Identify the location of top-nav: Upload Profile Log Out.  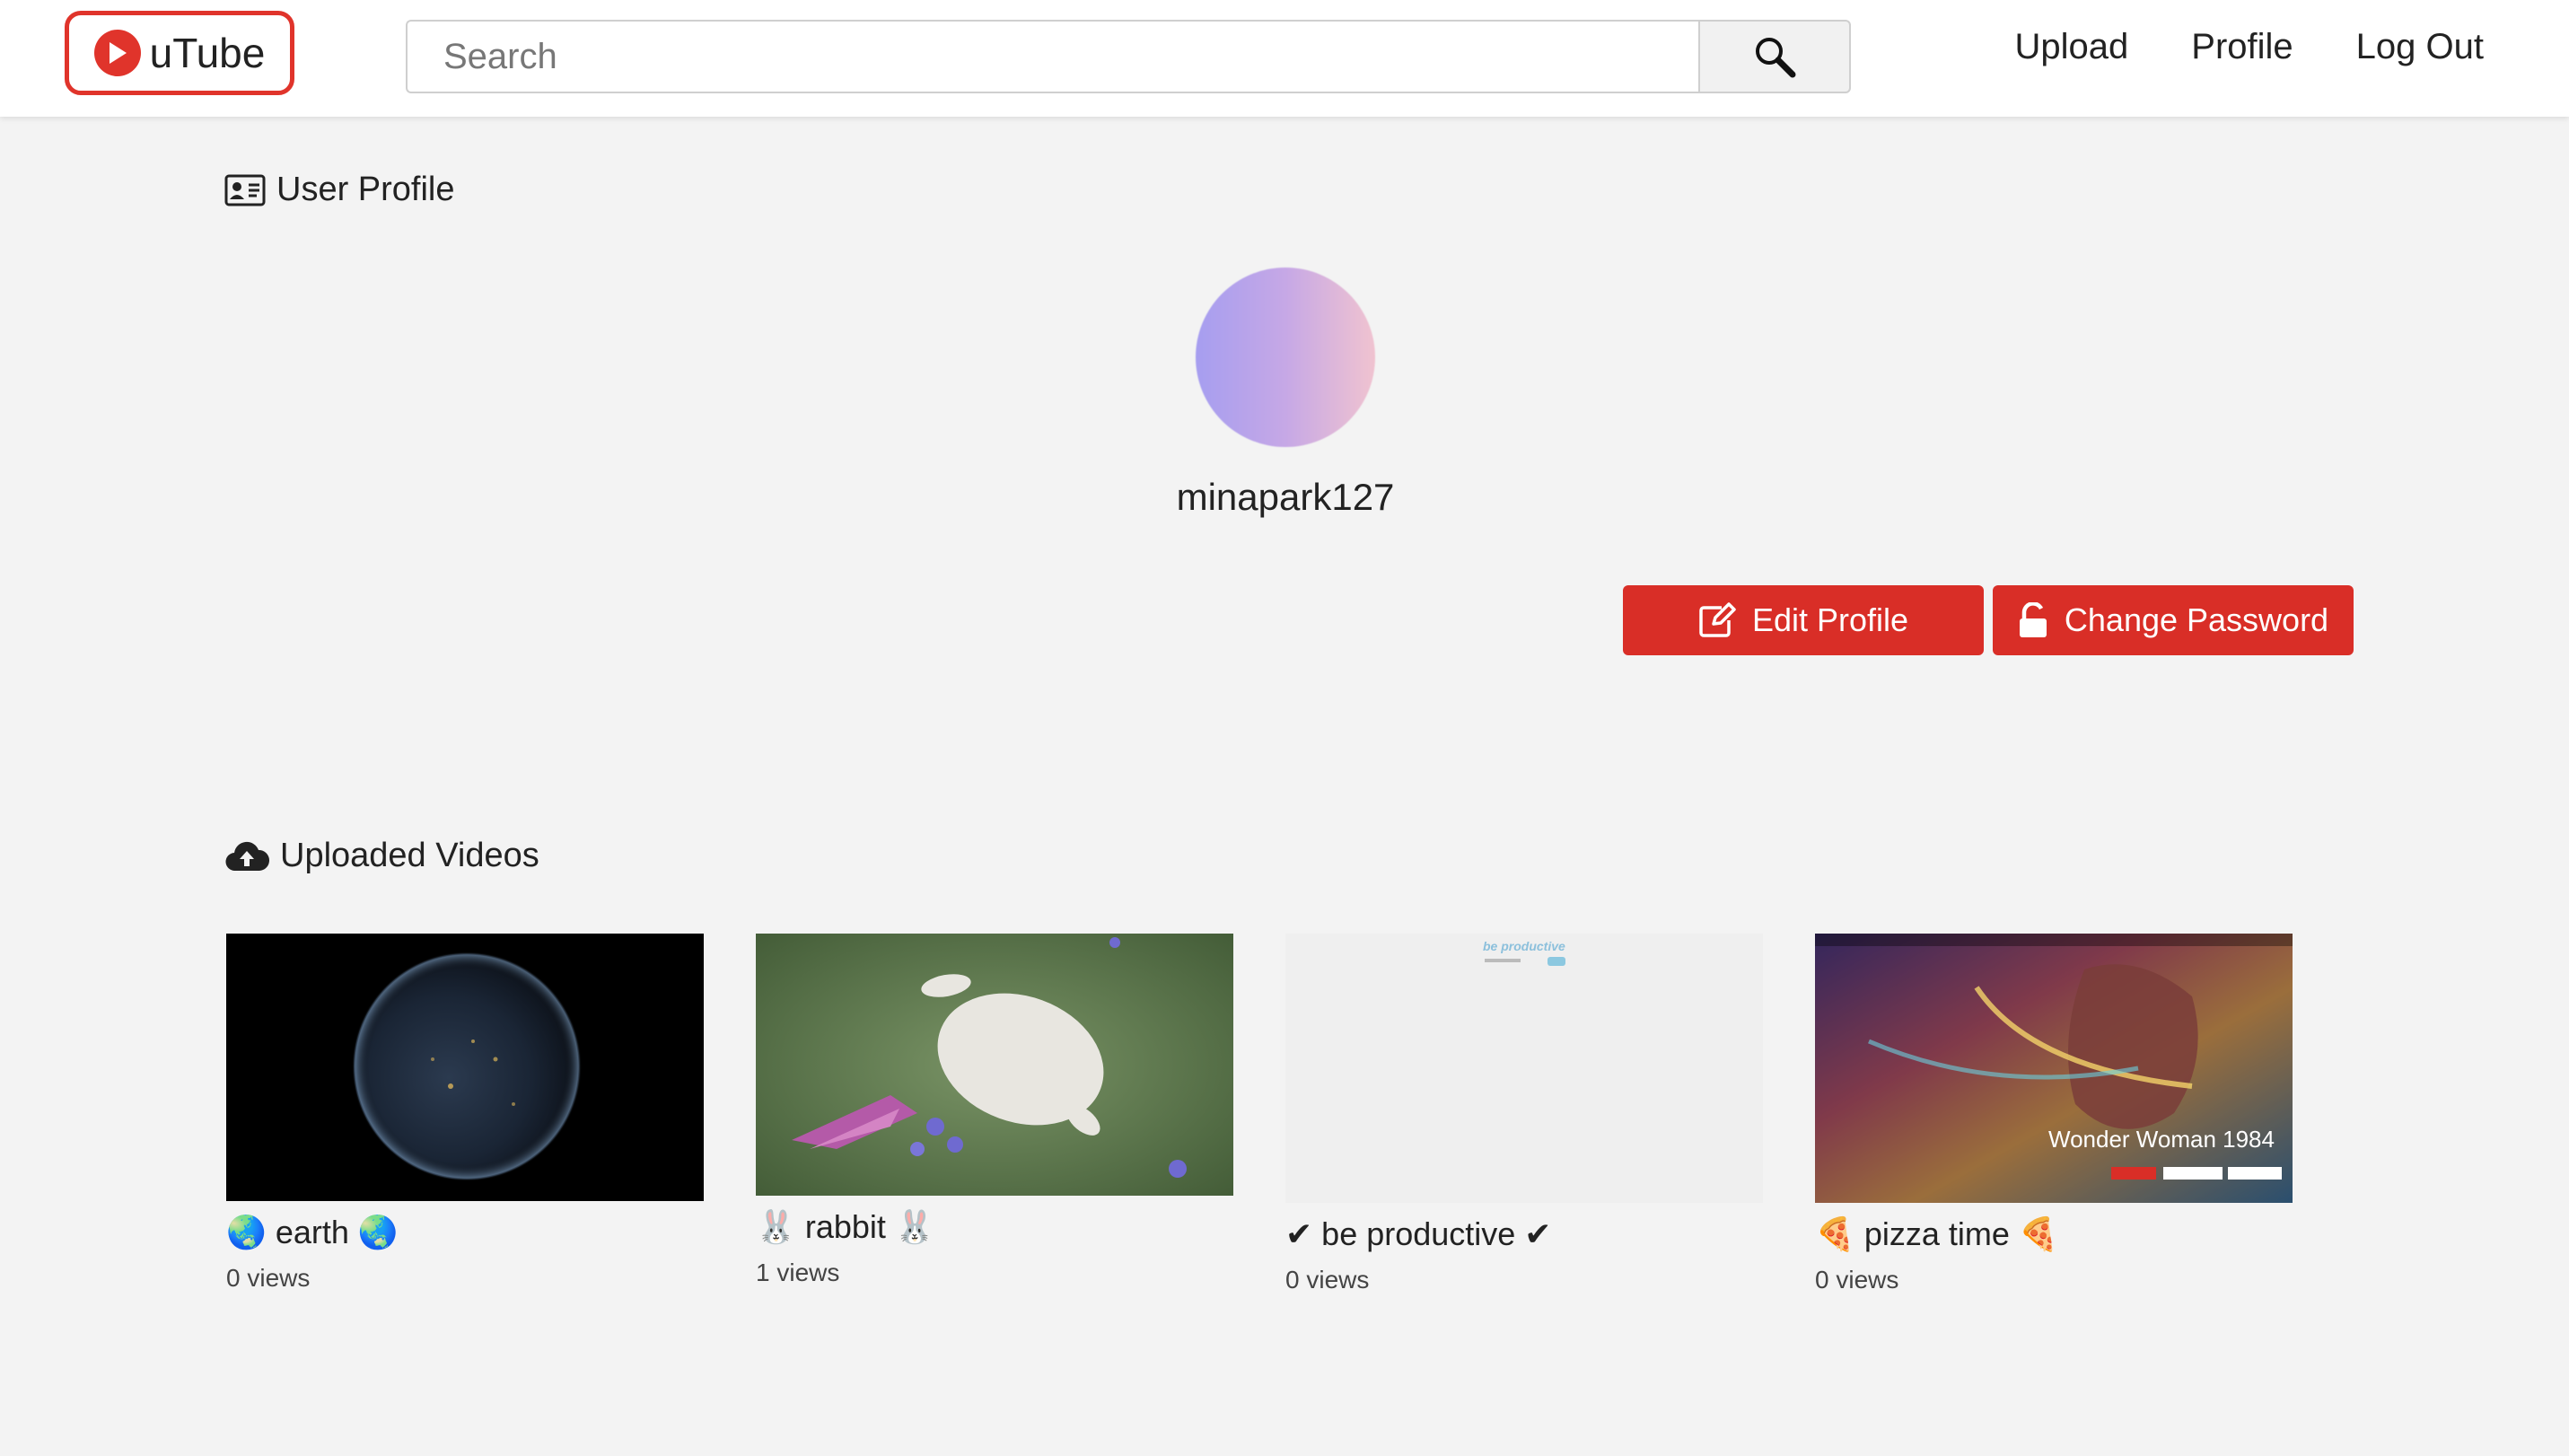
(2249, 47).